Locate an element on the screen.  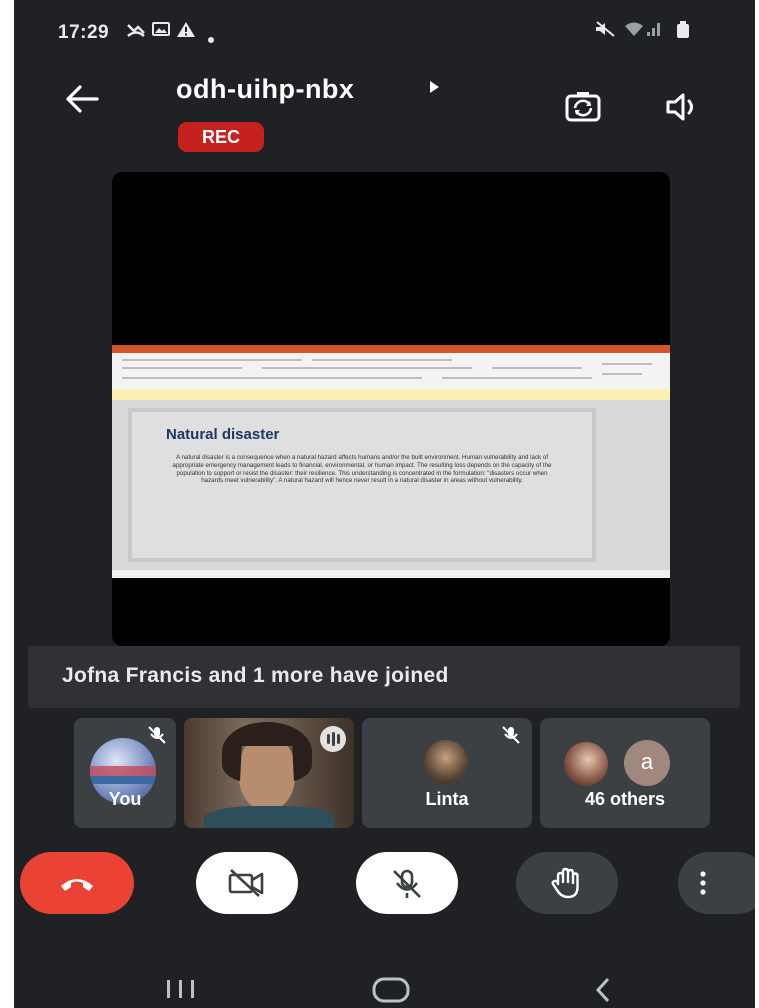
speaker-icon is located at coordinates (683, 107).